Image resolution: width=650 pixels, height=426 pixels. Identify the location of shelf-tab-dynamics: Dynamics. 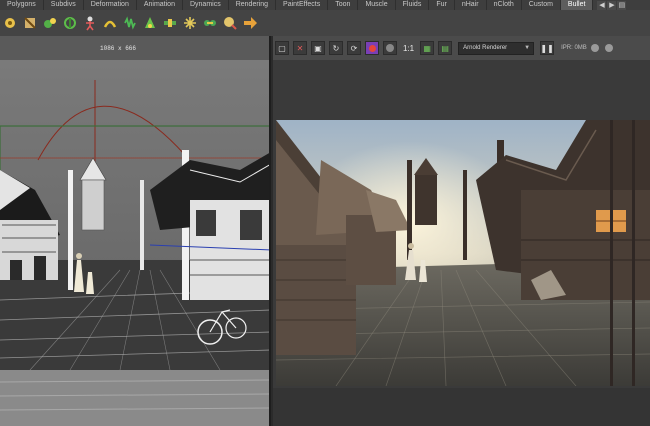
(206, 5).